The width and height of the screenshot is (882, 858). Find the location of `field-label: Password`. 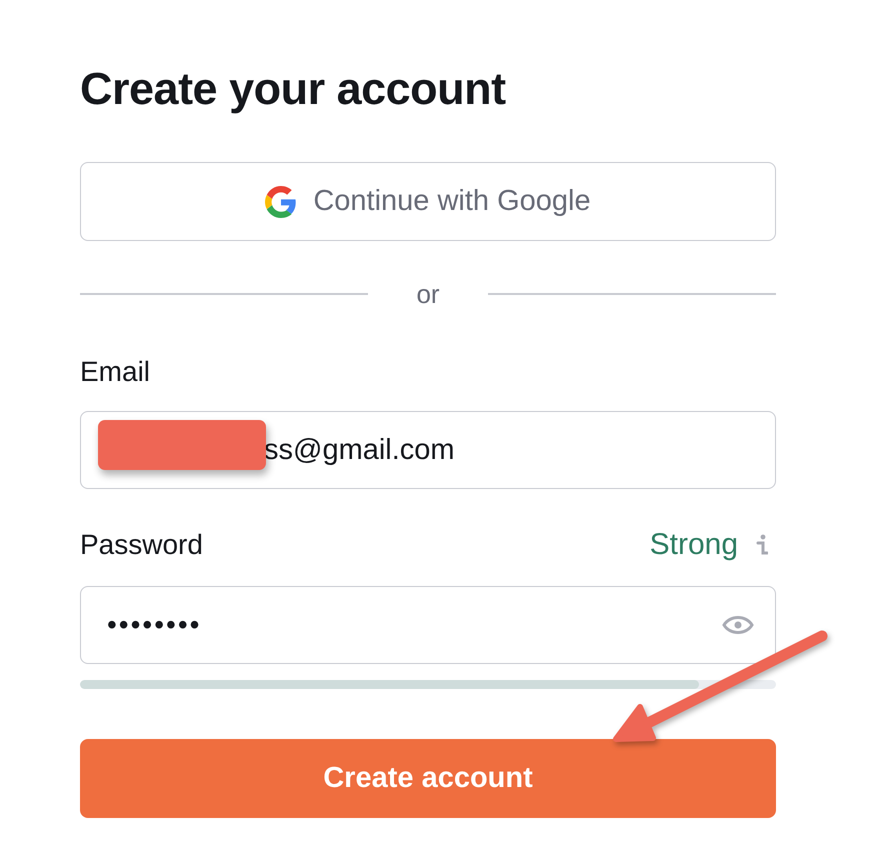

field-label: Password is located at coordinates (141, 545).